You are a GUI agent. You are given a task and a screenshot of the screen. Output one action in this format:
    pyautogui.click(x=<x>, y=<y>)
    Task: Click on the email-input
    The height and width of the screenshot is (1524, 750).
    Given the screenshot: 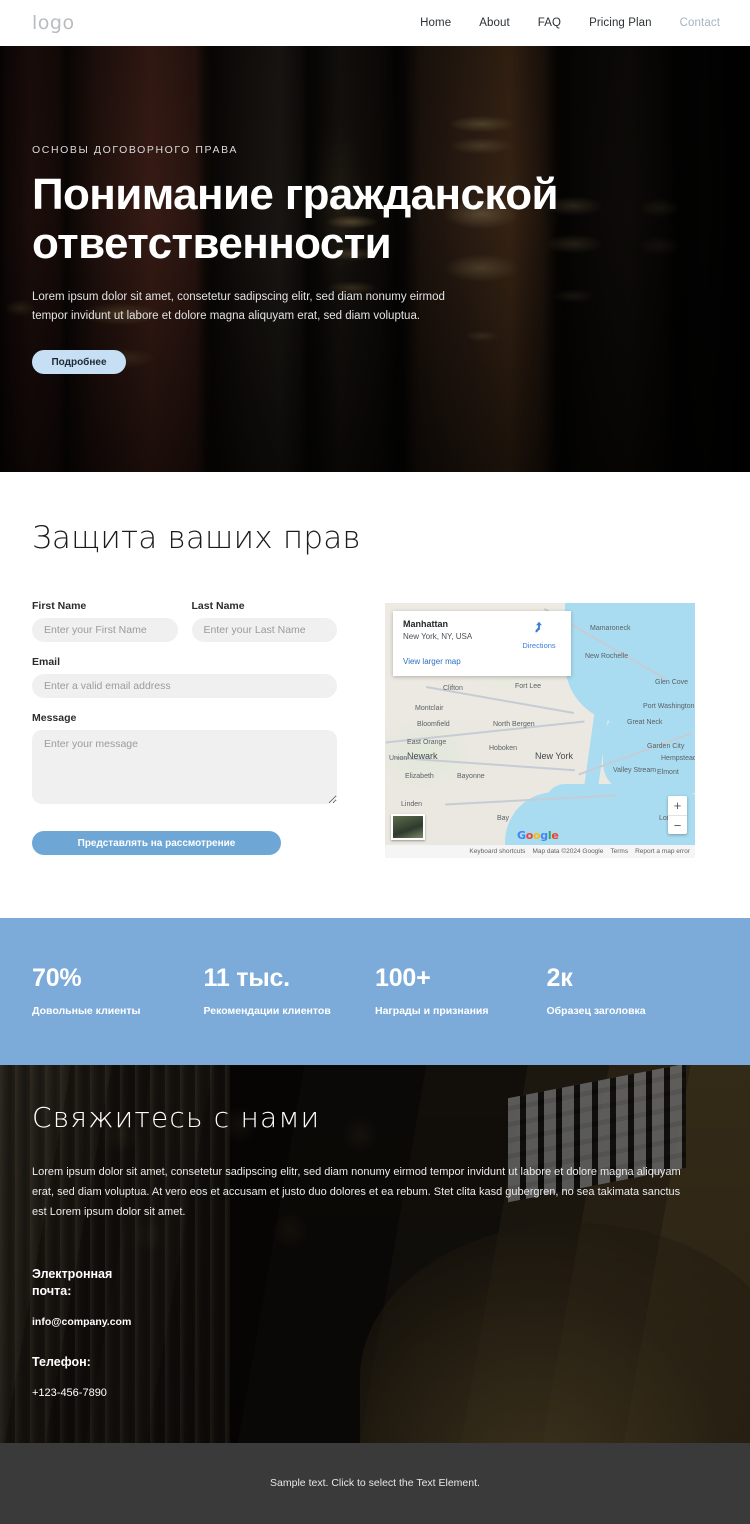 What is the action you would take?
    pyautogui.click(x=184, y=686)
    